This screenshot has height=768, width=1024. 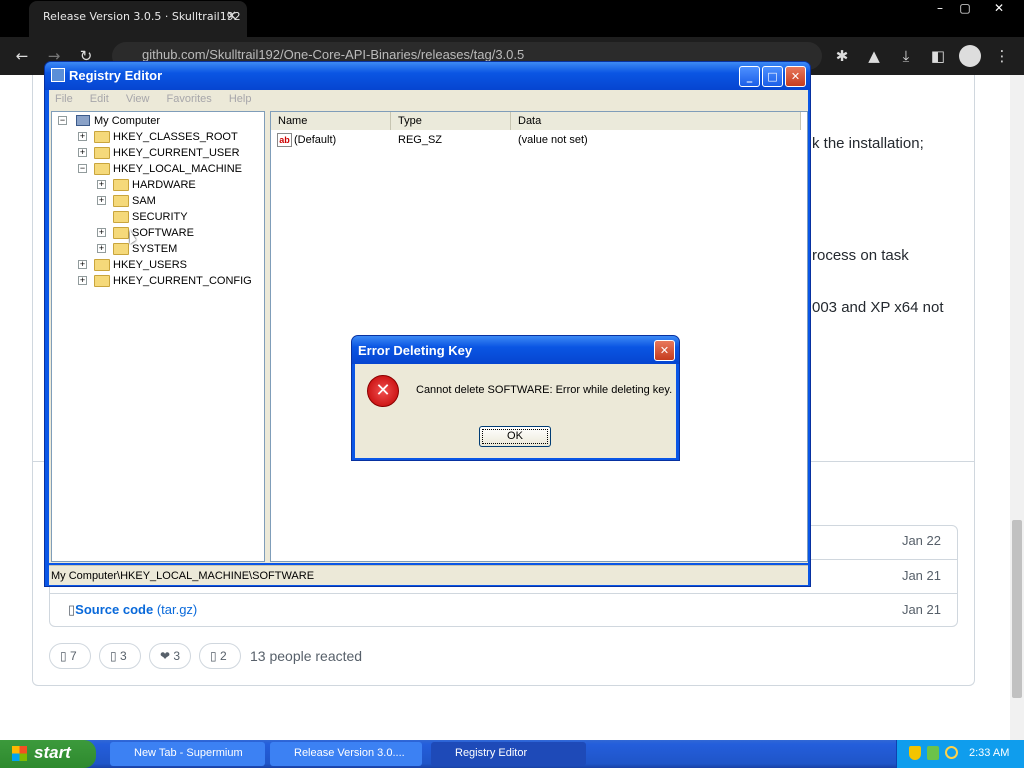 What do you see at coordinates (114, 609) in the screenshot?
I see `source-code-label: Source code` at bounding box center [114, 609].